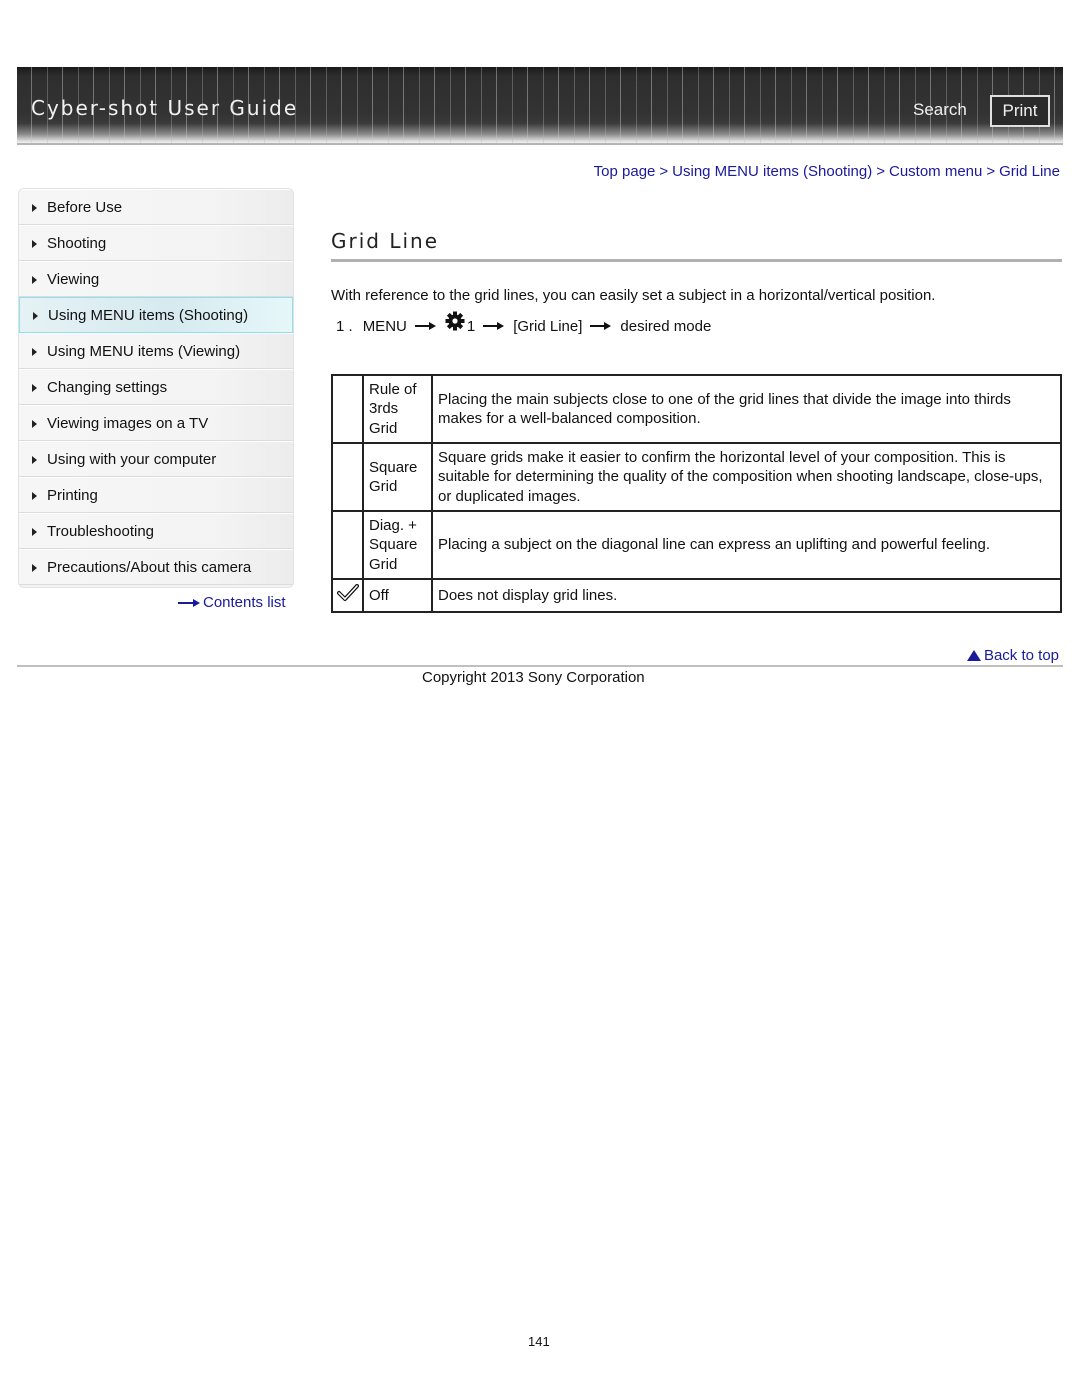 The height and width of the screenshot is (1397, 1080). Describe the element at coordinates (384, 326) in the screenshot. I see `step-menu: MENU` at that location.